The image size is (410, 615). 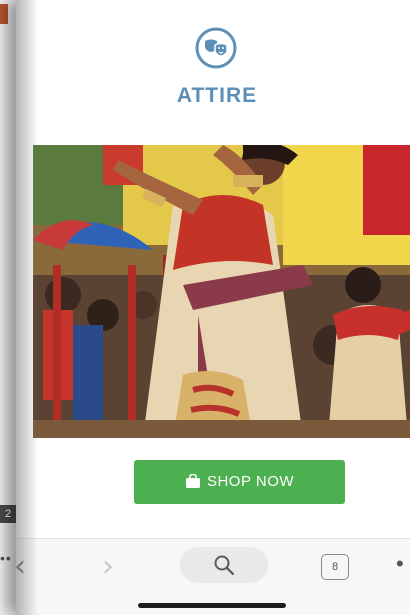 What do you see at coordinates (335, 567) in the screenshot?
I see `tab-count-button: 8` at bounding box center [335, 567].